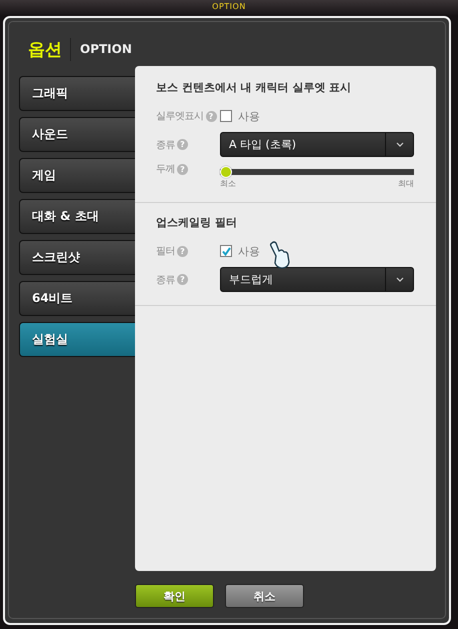 The width and height of the screenshot is (458, 629). I want to click on slider-thumb, so click(226, 172).